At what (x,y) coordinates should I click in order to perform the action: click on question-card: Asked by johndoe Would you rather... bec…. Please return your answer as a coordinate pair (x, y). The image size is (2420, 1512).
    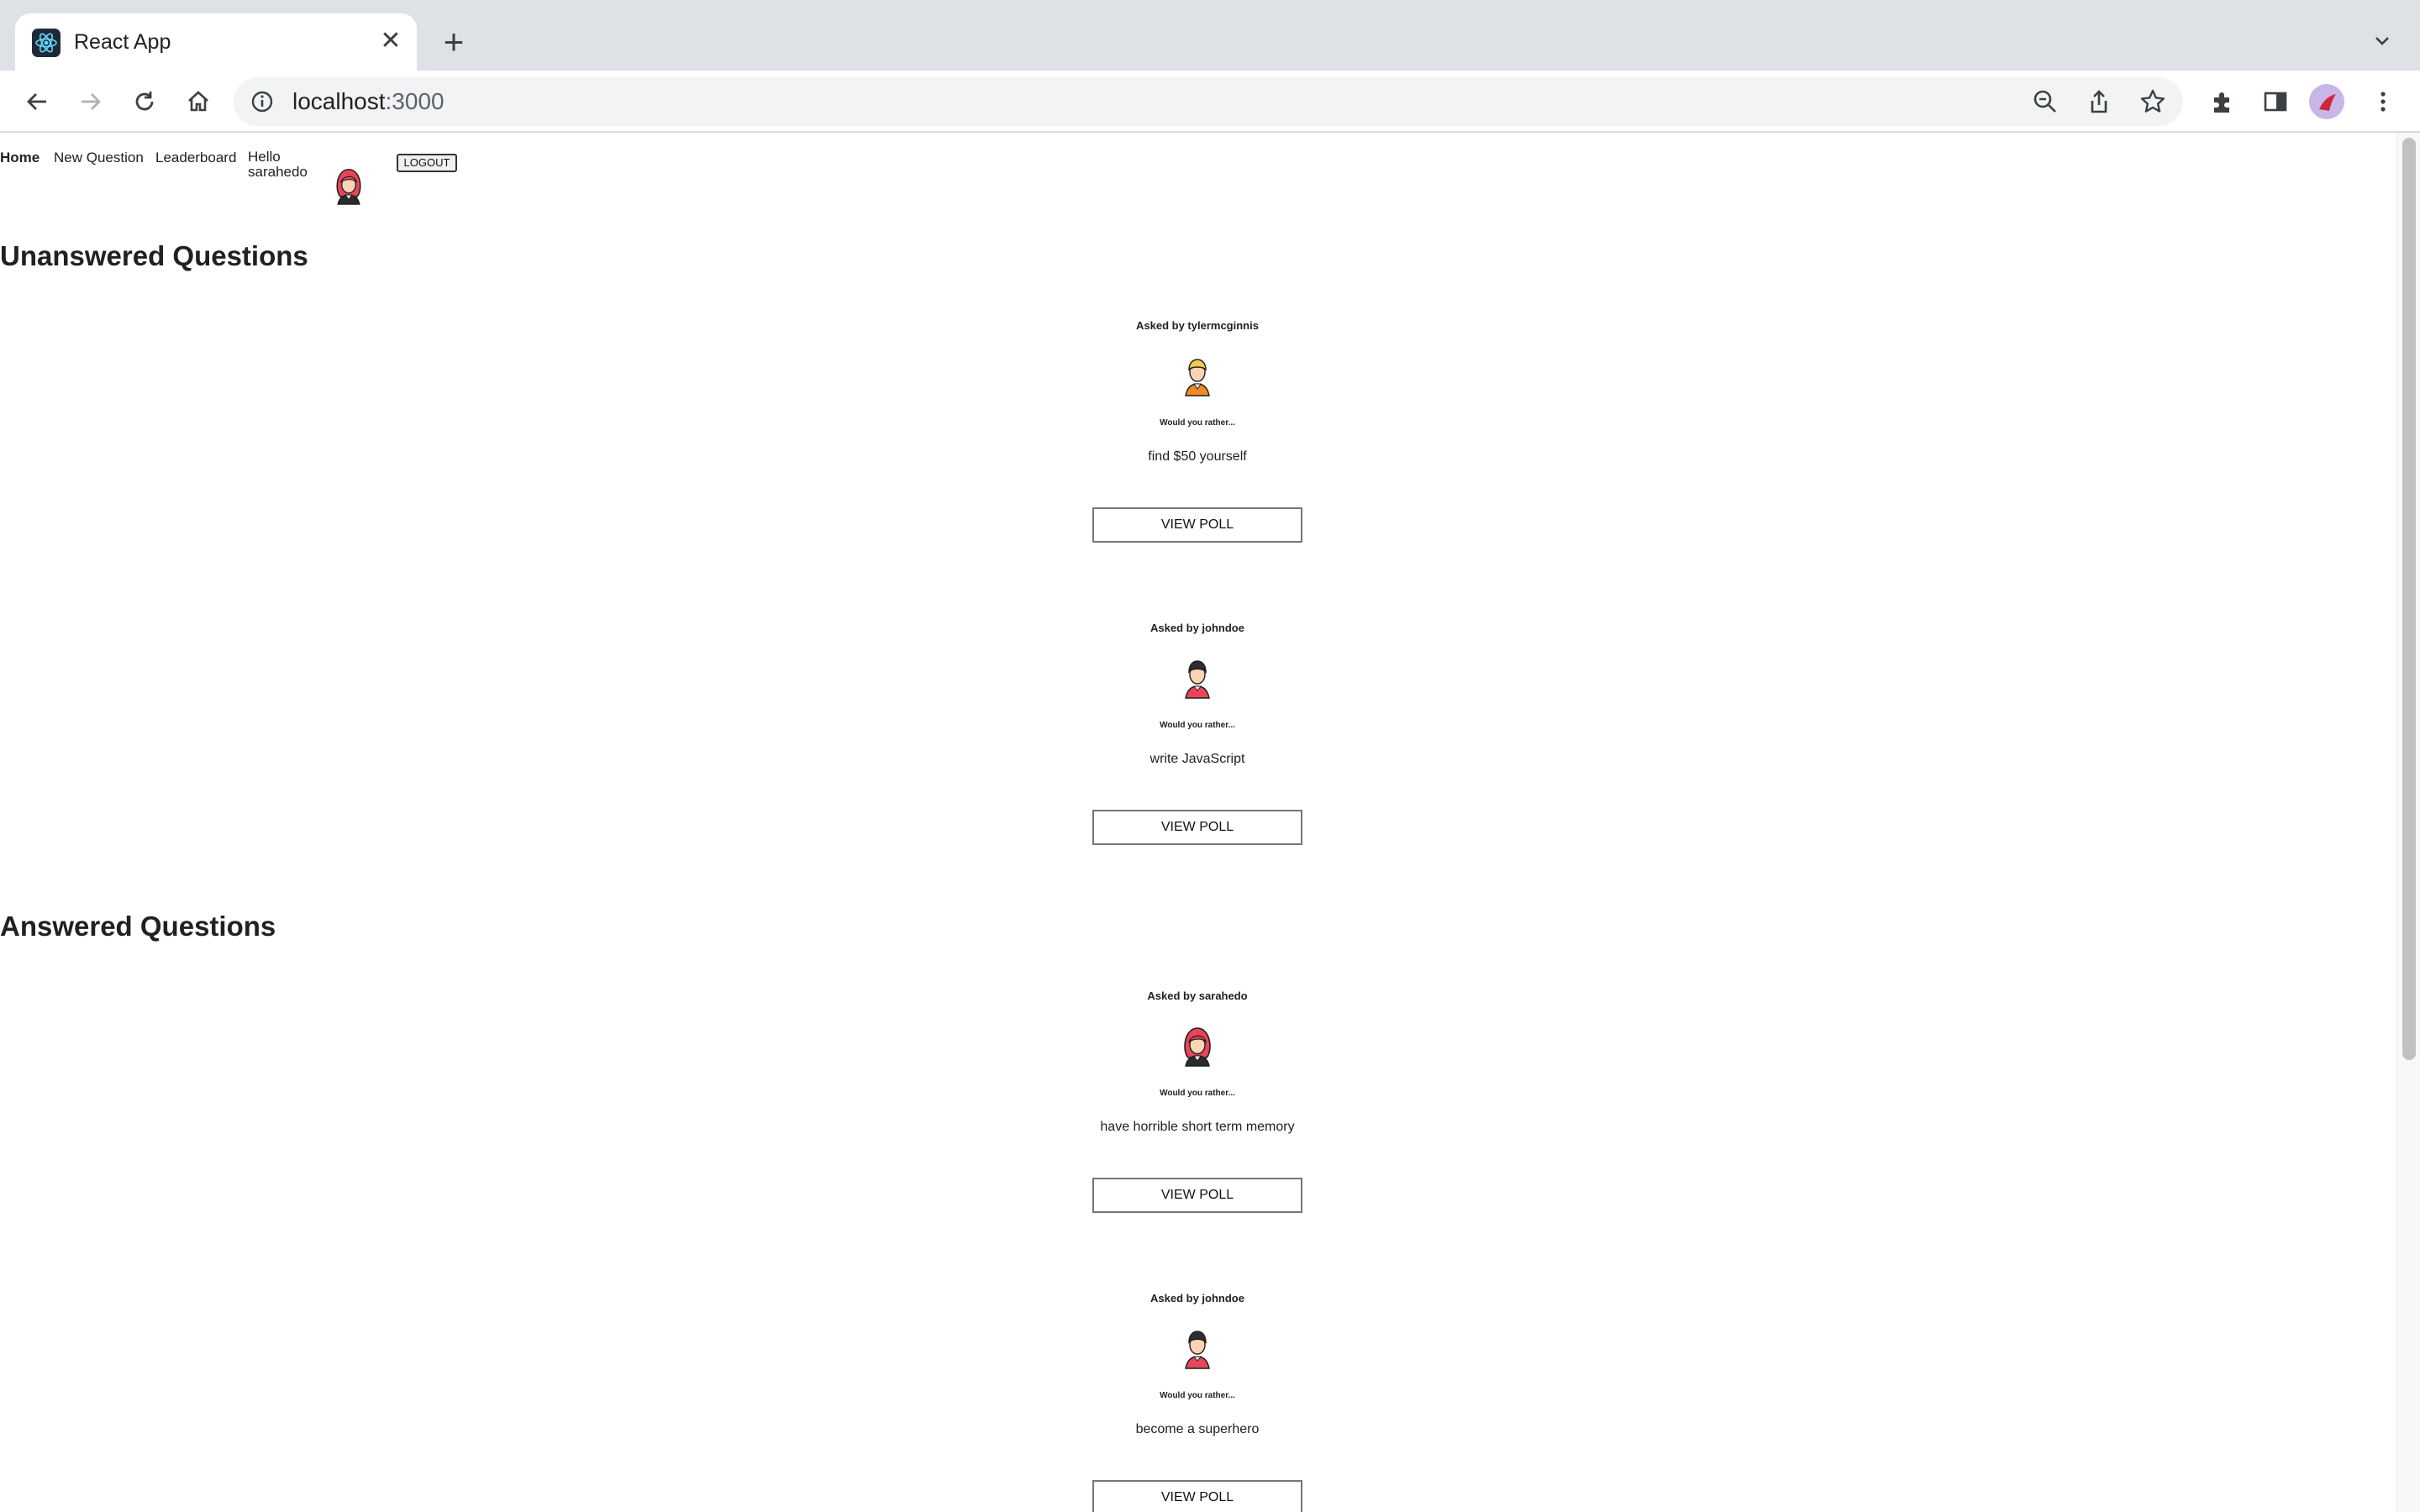
    Looking at the image, I should click on (1197, 1402).